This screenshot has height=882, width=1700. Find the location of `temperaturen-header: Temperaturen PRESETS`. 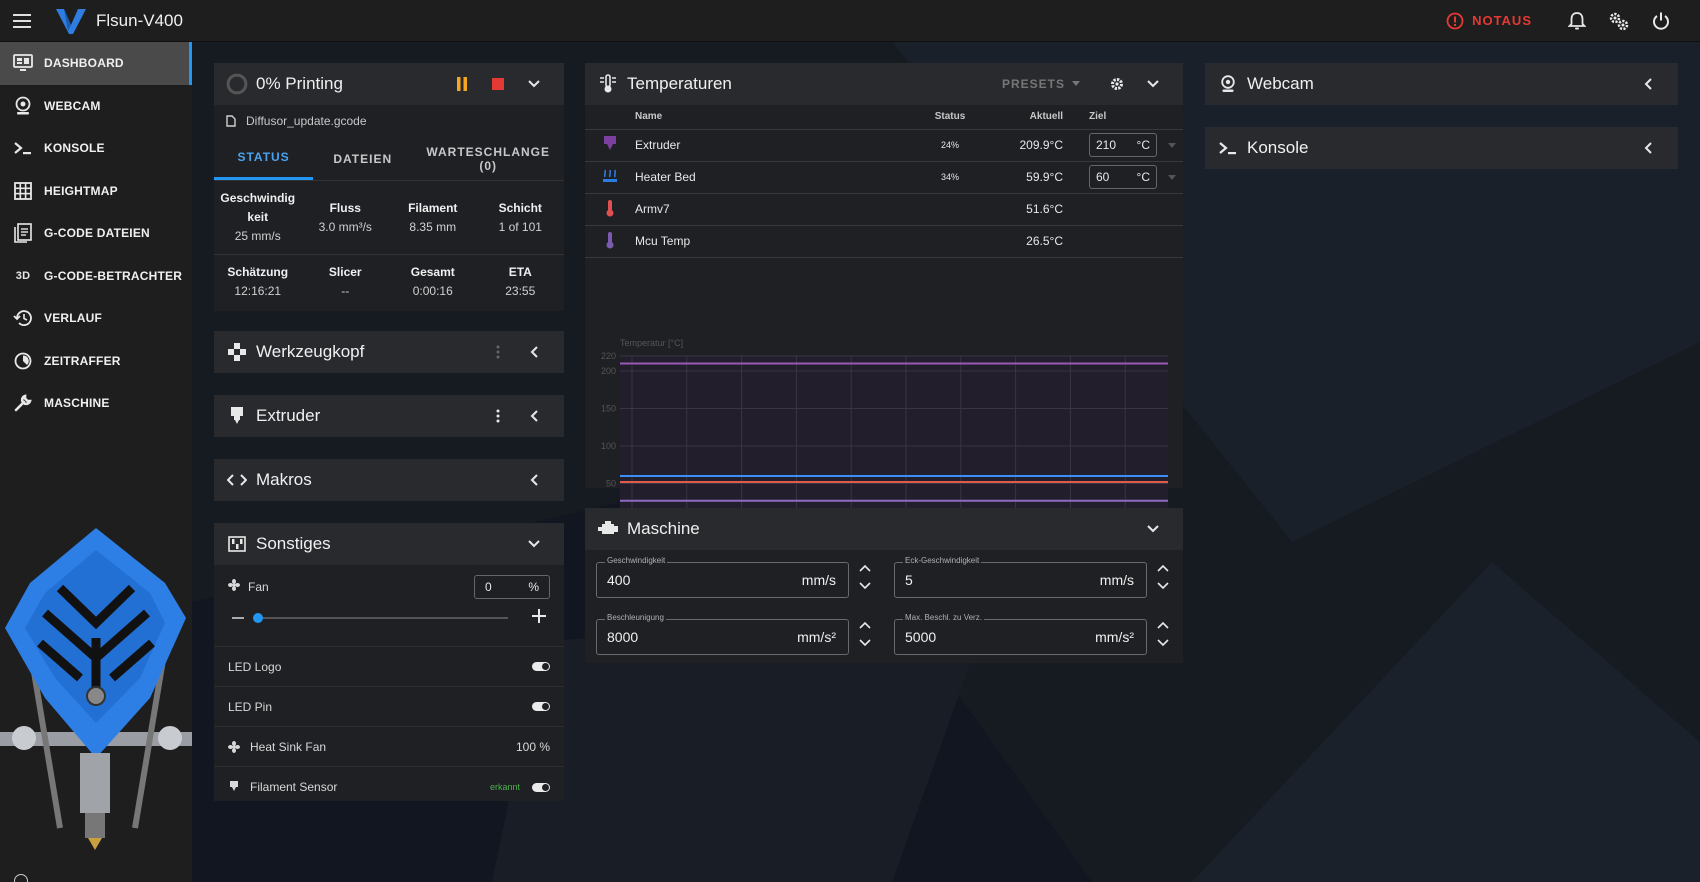

temperaturen-header: Temperaturen PRESETS is located at coordinates (884, 84).